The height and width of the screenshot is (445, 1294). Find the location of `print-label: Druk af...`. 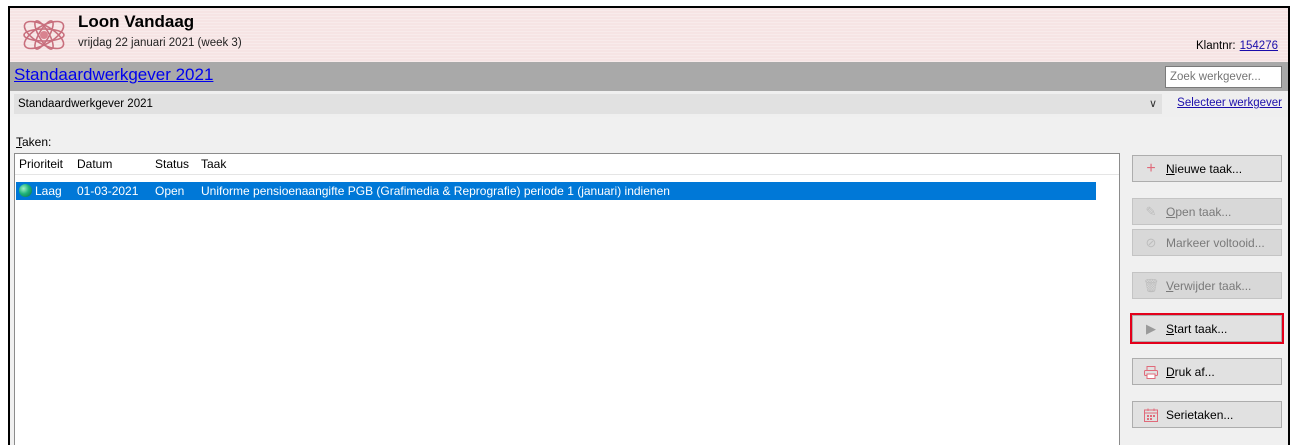

print-label: Druk af... is located at coordinates (1190, 372).